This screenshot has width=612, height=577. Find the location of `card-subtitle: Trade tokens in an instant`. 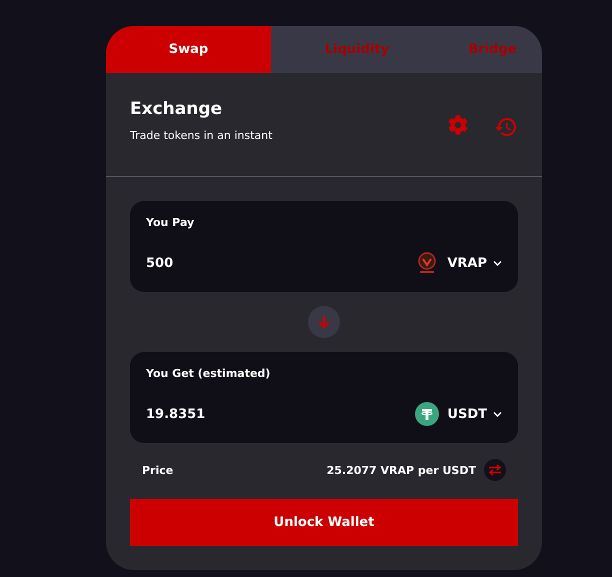

card-subtitle: Trade tokens in an instant is located at coordinates (202, 135).